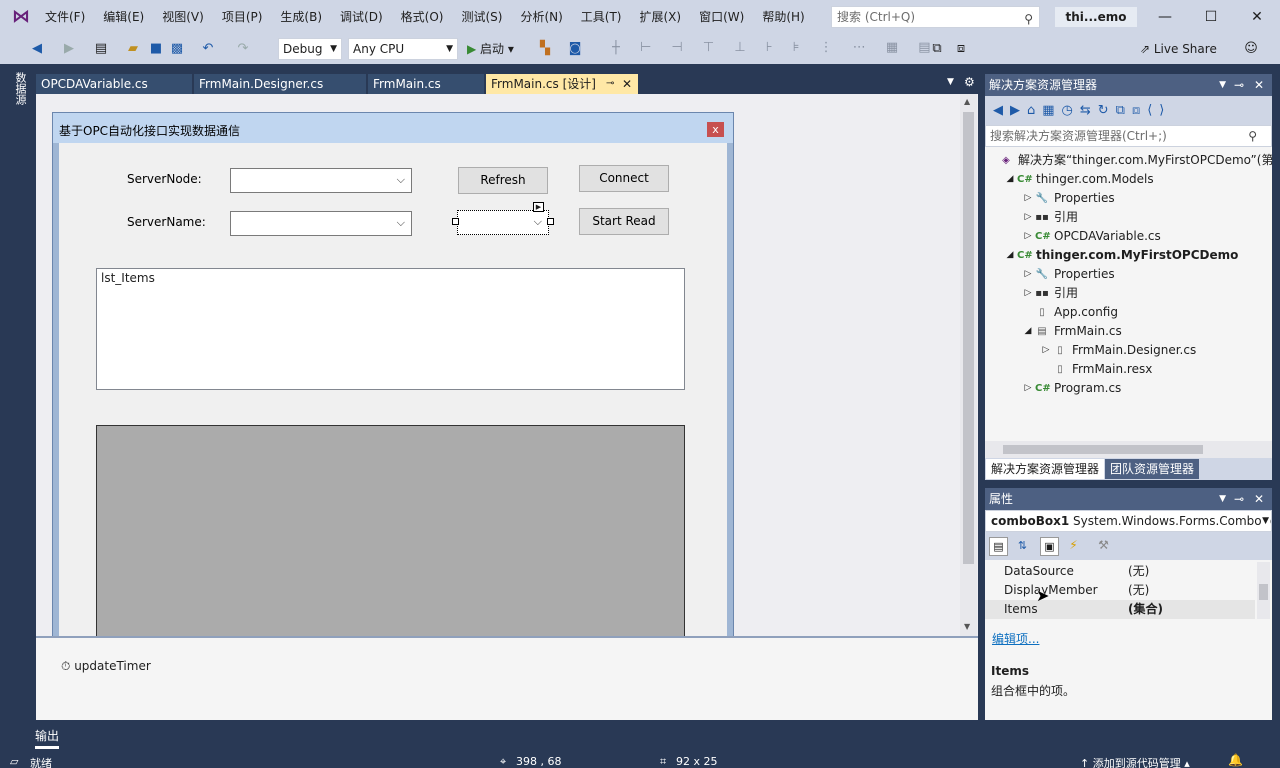 The height and width of the screenshot is (768, 1280). What do you see at coordinates (65, 17) in the screenshot?
I see `menu-item-0: 文件(F)` at bounding box center [65, 17].